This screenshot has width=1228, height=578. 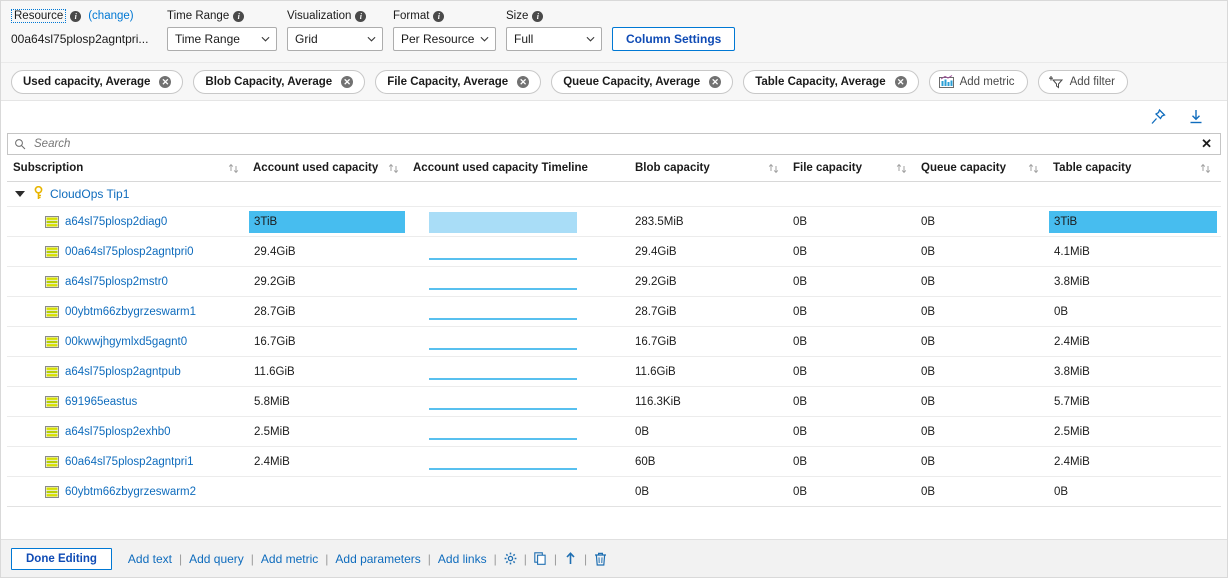 What do you see at coordinates (150, 559) in the screenshot?
I see `add-text-link: Add text` at bounding box center [150, 559].